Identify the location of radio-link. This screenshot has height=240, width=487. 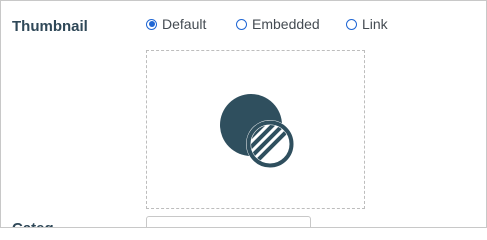
(351, 24).